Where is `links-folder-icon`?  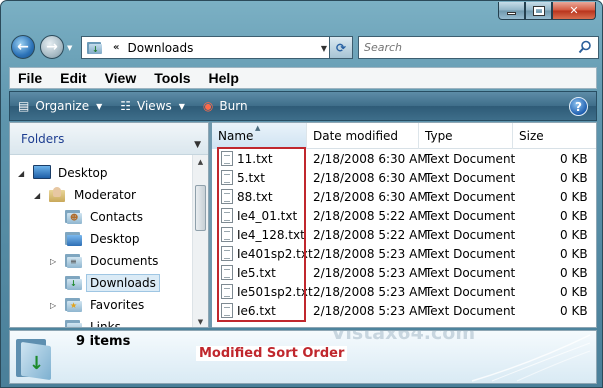 links-folder-icon is located at coordinates (73, 323).